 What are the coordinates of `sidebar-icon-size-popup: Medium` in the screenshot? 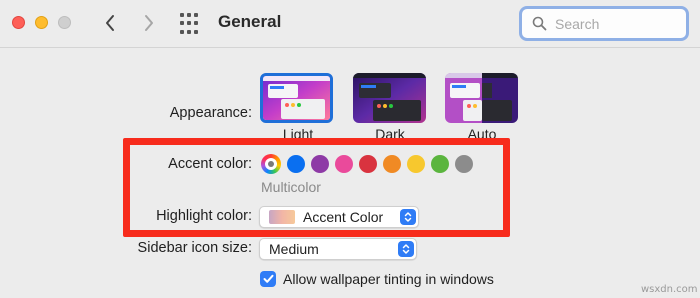 It's located at (338, 249).